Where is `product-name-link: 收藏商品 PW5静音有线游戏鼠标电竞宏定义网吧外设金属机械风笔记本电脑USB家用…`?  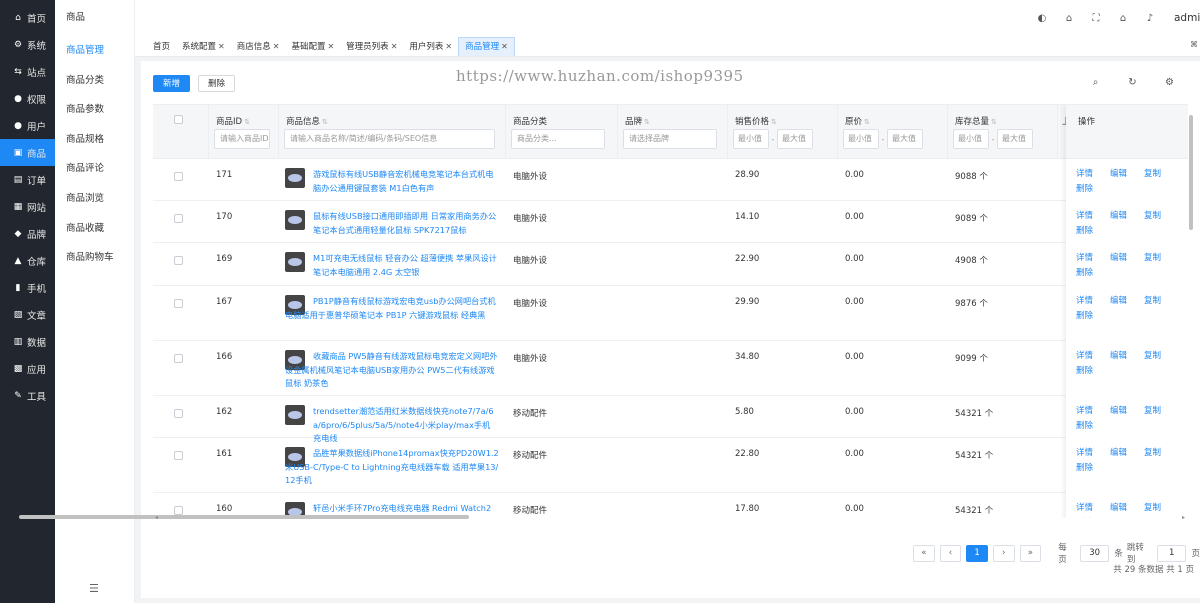 product-name-link: 收藏商品 PW5静音有线游戏鼠标电竞宏定义网吧外设金属机械风笔记本电脑USB家用… is located at coordinates (392, 370).